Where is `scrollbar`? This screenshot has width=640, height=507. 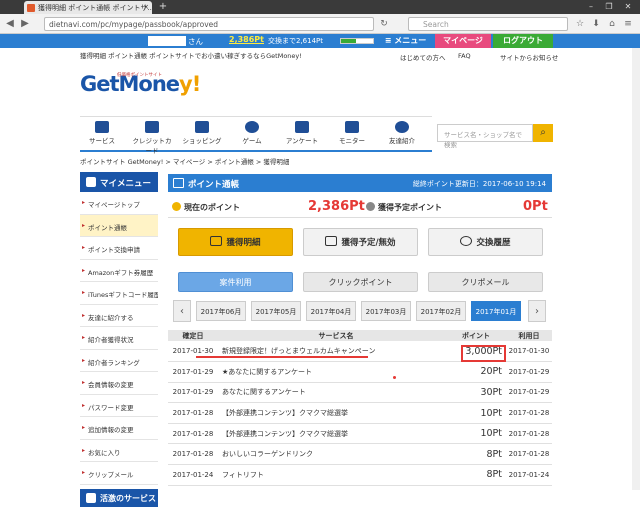
scrollbar is located at coordinates (636, 269).